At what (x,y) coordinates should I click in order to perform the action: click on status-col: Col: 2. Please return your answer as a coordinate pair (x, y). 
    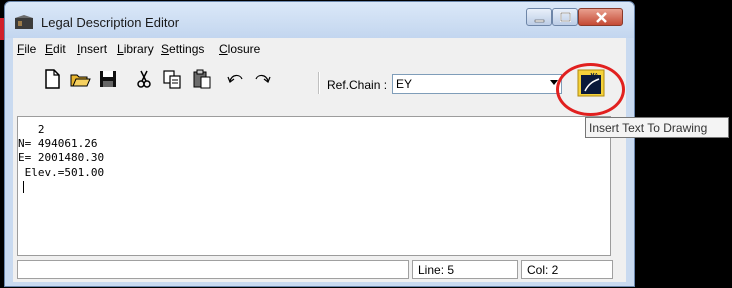
    Looking at the image, I should click on (567, 269).